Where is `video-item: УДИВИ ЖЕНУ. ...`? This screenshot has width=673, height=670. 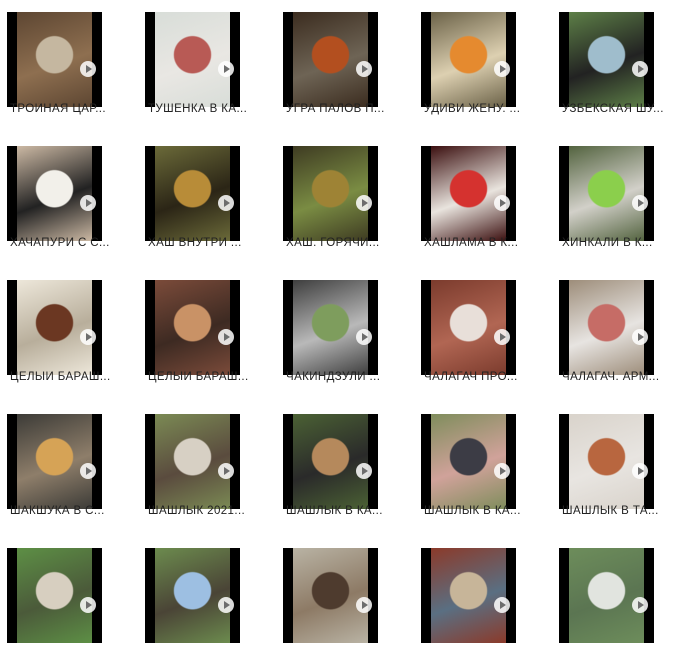 video-item: УДИВИ ЖЕНУ. ... is located at coordinates (483, 67).